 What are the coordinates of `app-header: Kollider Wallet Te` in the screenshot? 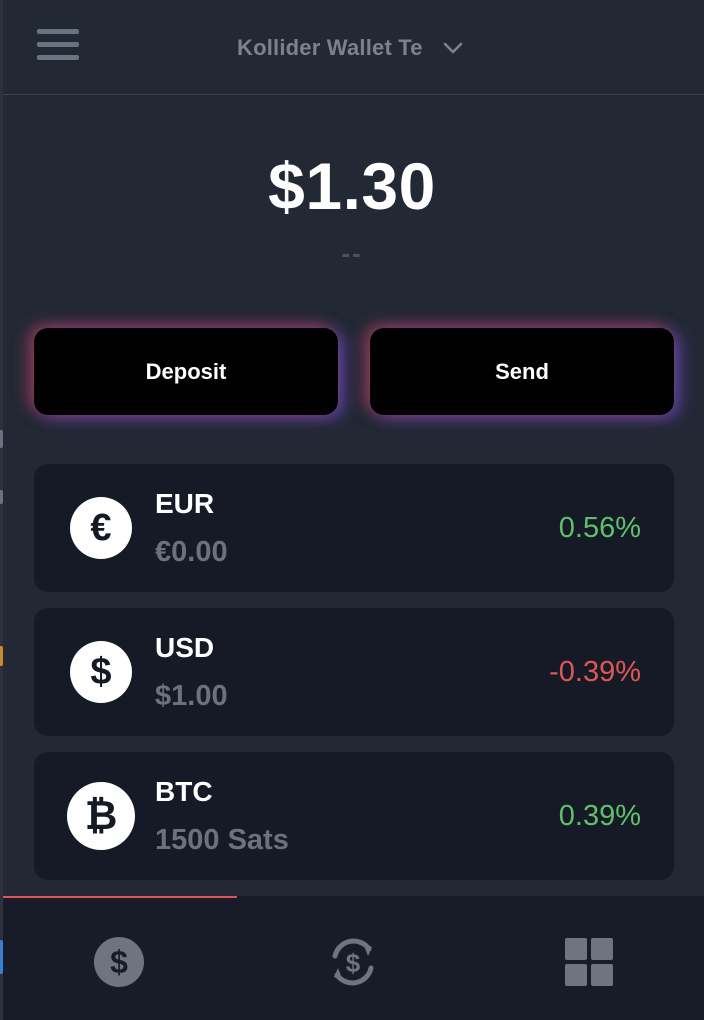 It's located at (353, 47).